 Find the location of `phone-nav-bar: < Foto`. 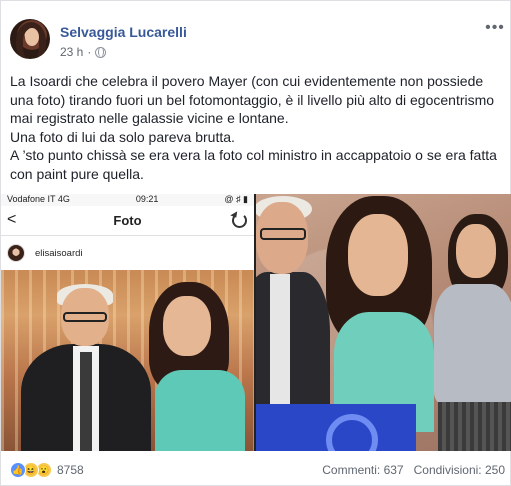

phone-nav-bar: < Foto is located at coordinates (127, 221).